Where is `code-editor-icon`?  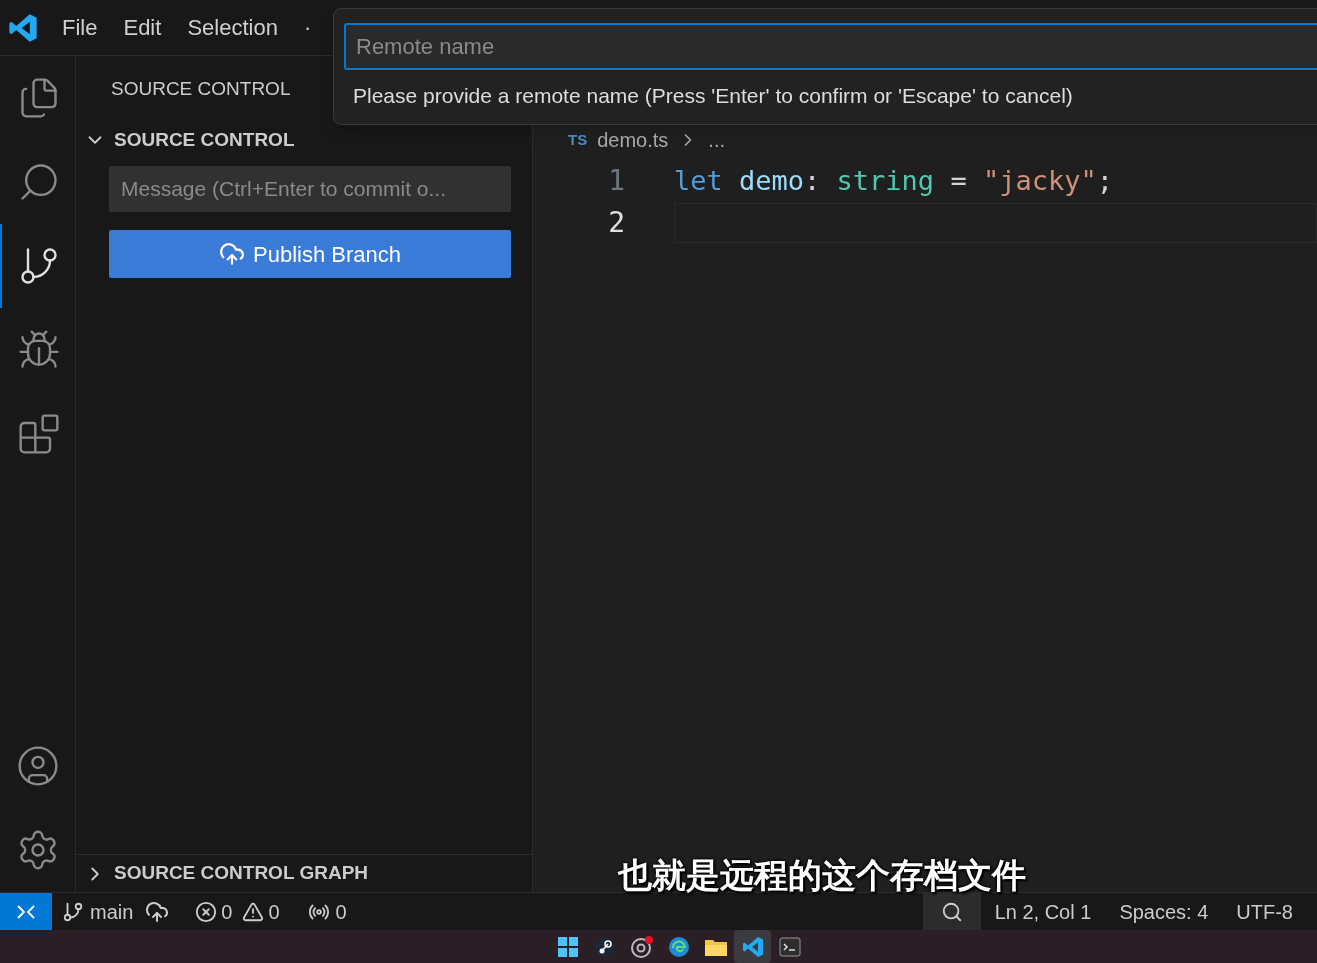 code-editor-icon is located at coordinates (752, 946).